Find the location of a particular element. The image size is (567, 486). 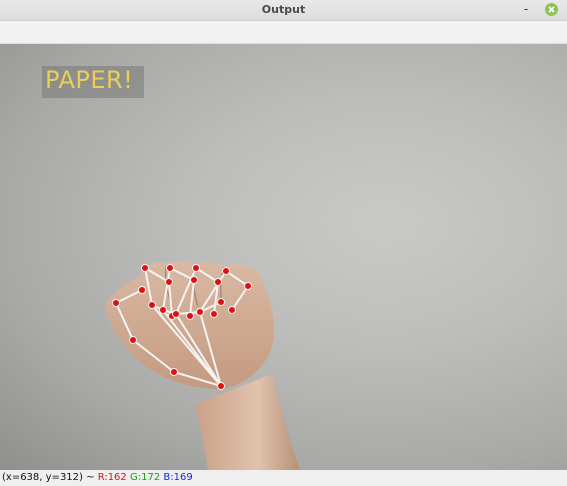

toolbar is located at coordinates (283, 32).